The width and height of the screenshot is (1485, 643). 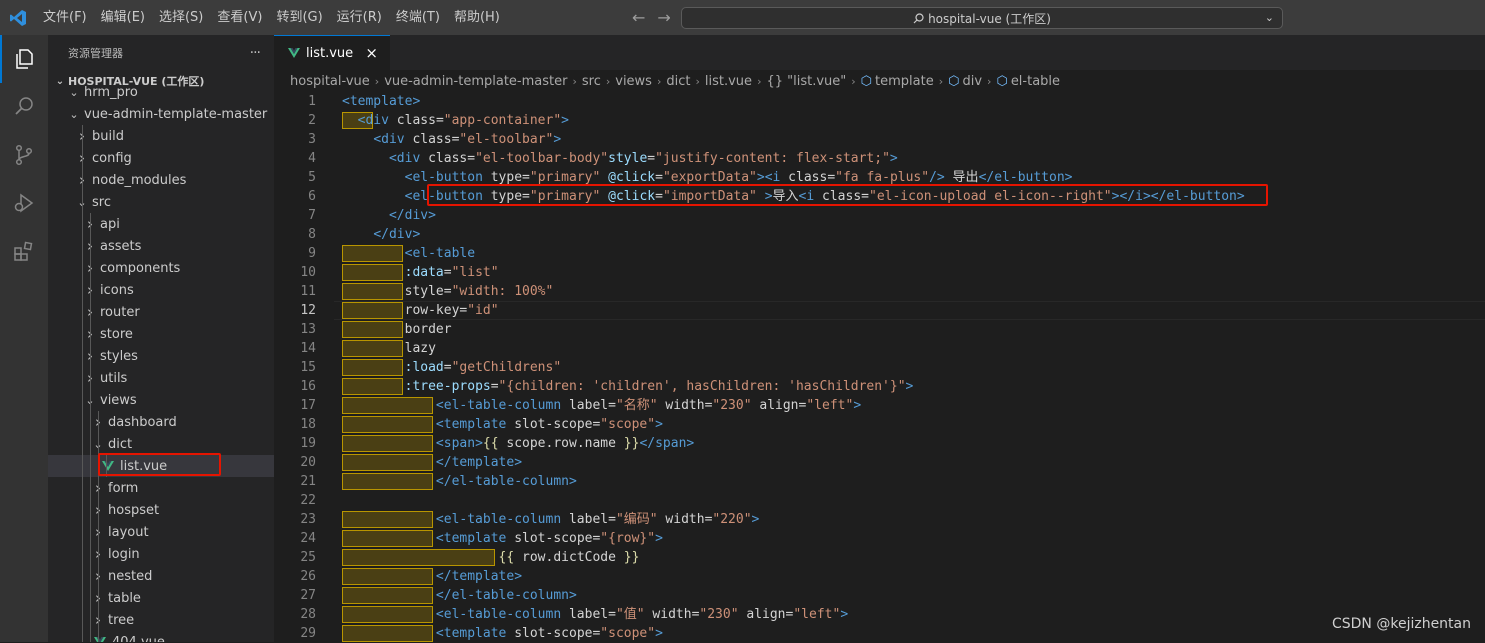 I want to click on tree-item-label: utils, so click(x=114, y=378).